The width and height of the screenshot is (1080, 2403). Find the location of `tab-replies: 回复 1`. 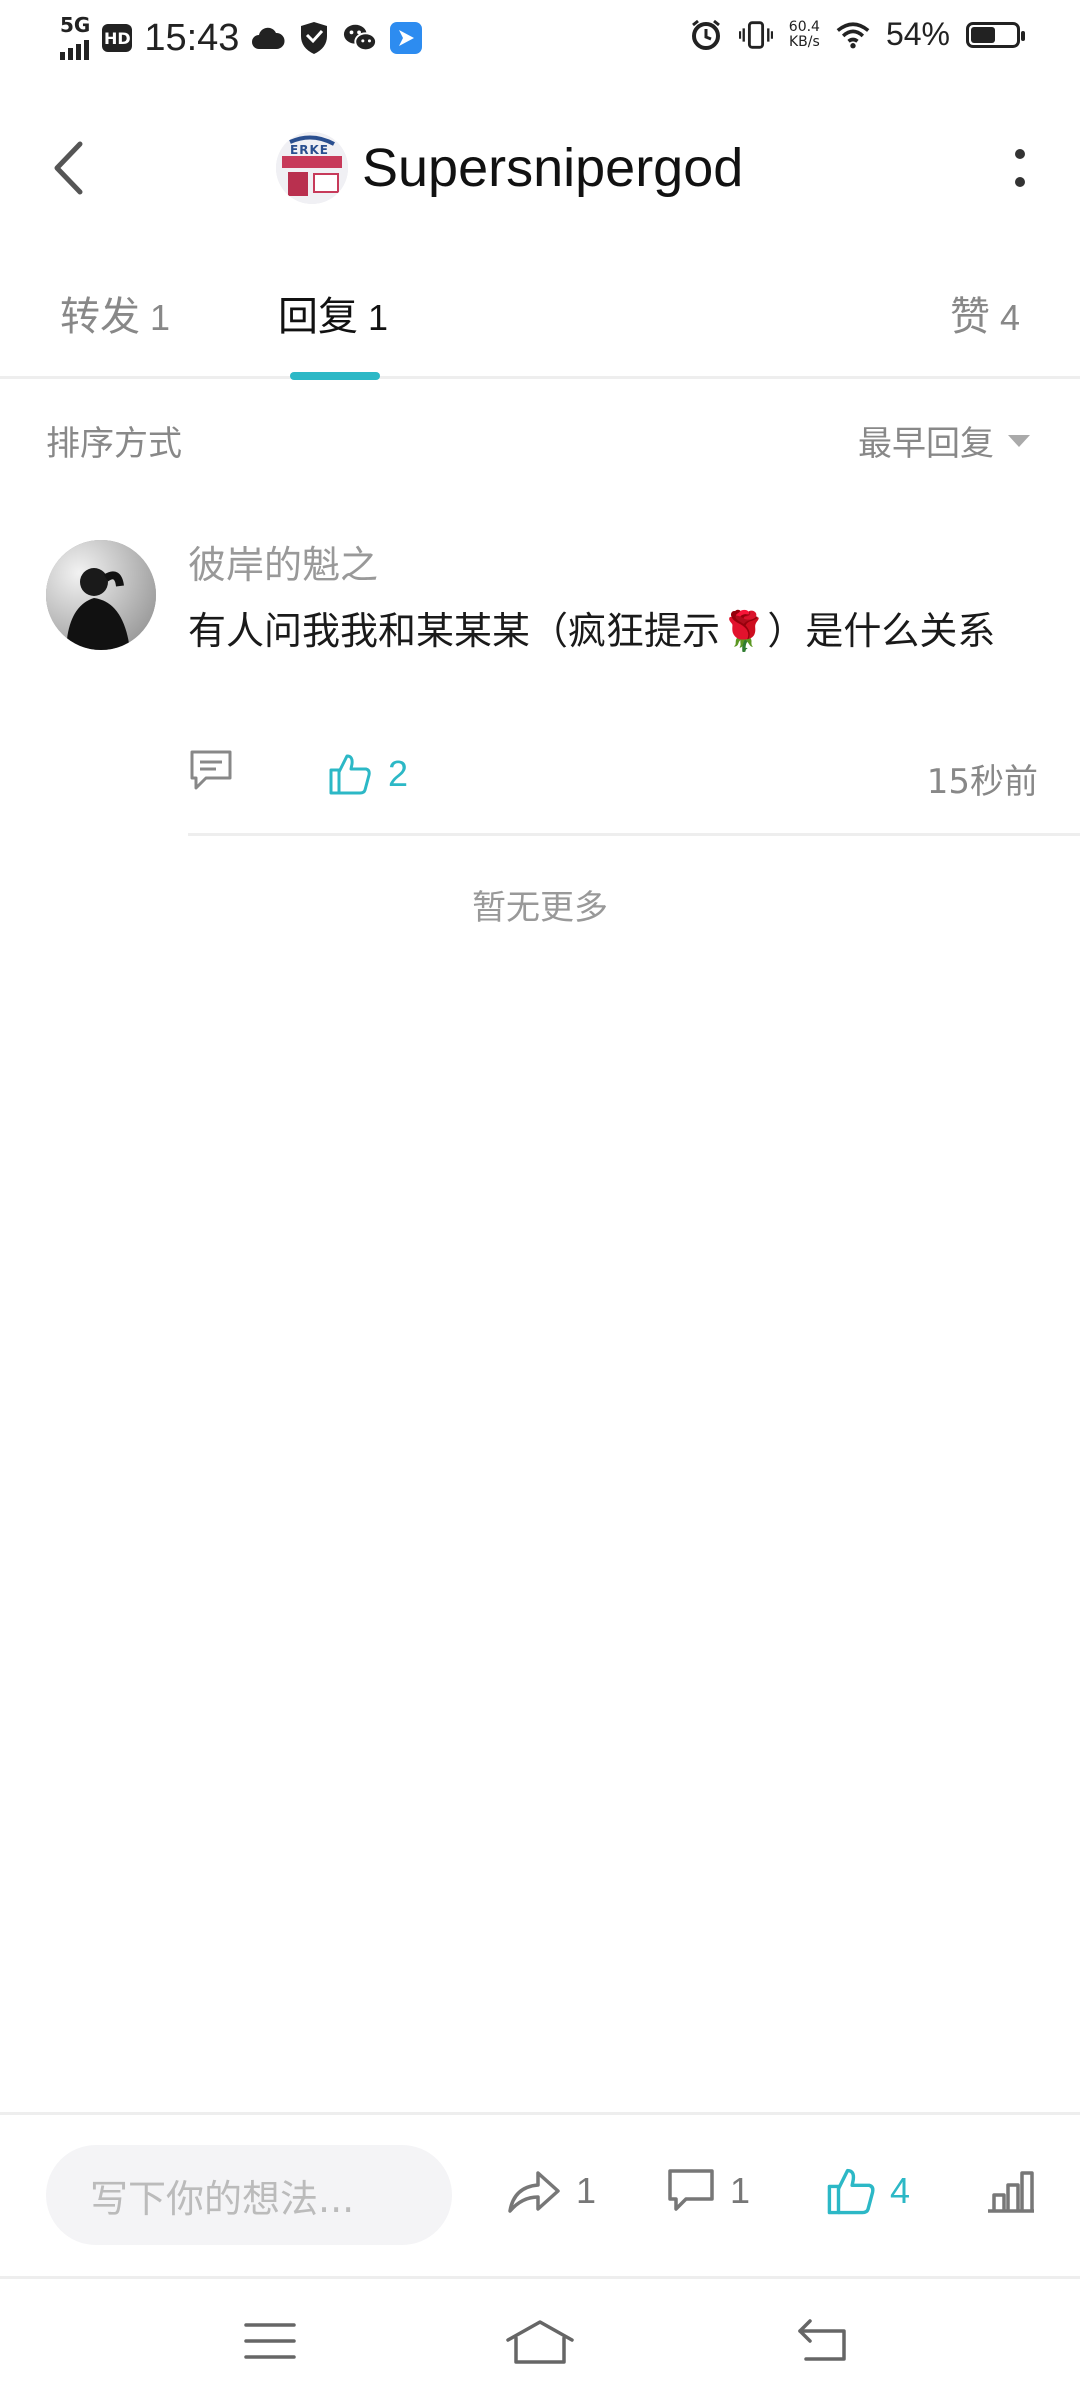

tab-replies: 回复 1 is located at coordinates (333, 313).